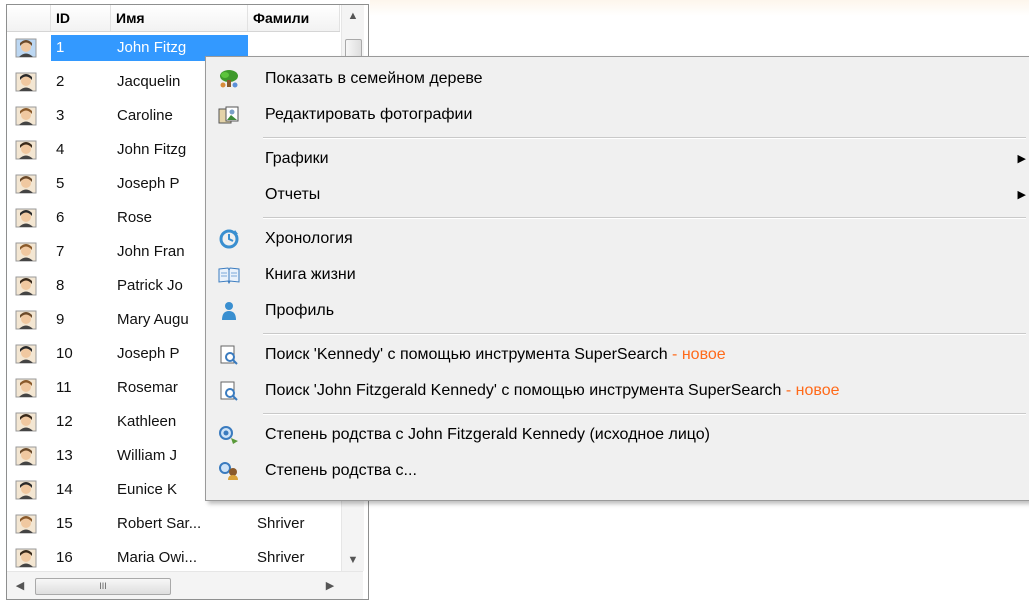  I want to click on menu-item-label: Хронология, so click(309, 238).